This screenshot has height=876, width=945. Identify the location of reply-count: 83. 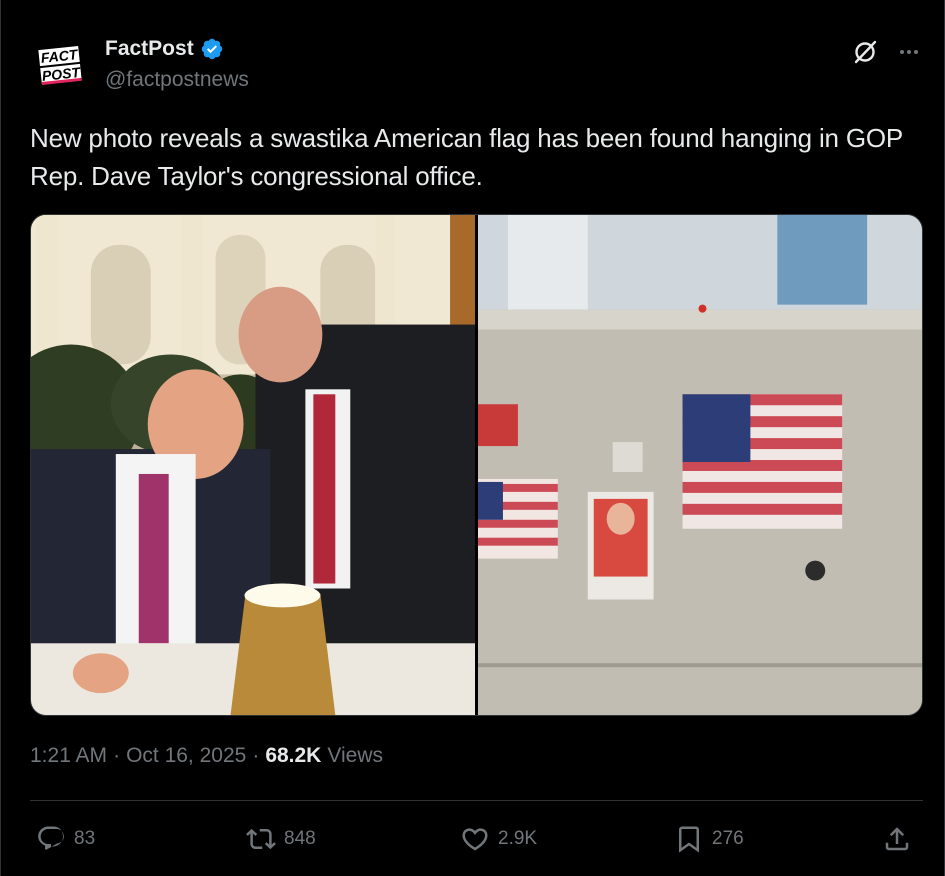
(85, 838).